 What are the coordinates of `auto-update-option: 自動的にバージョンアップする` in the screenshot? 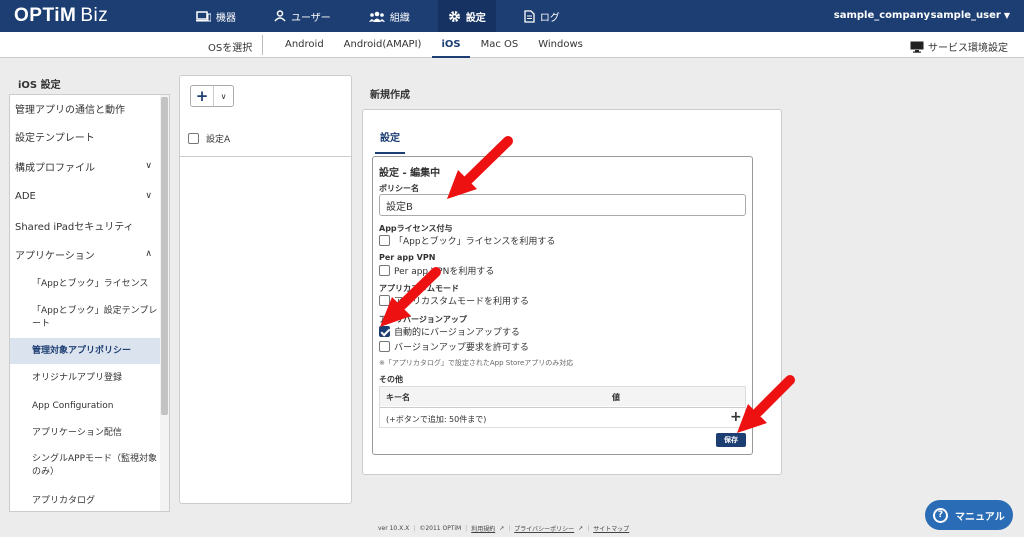 It's located at (449, 331).